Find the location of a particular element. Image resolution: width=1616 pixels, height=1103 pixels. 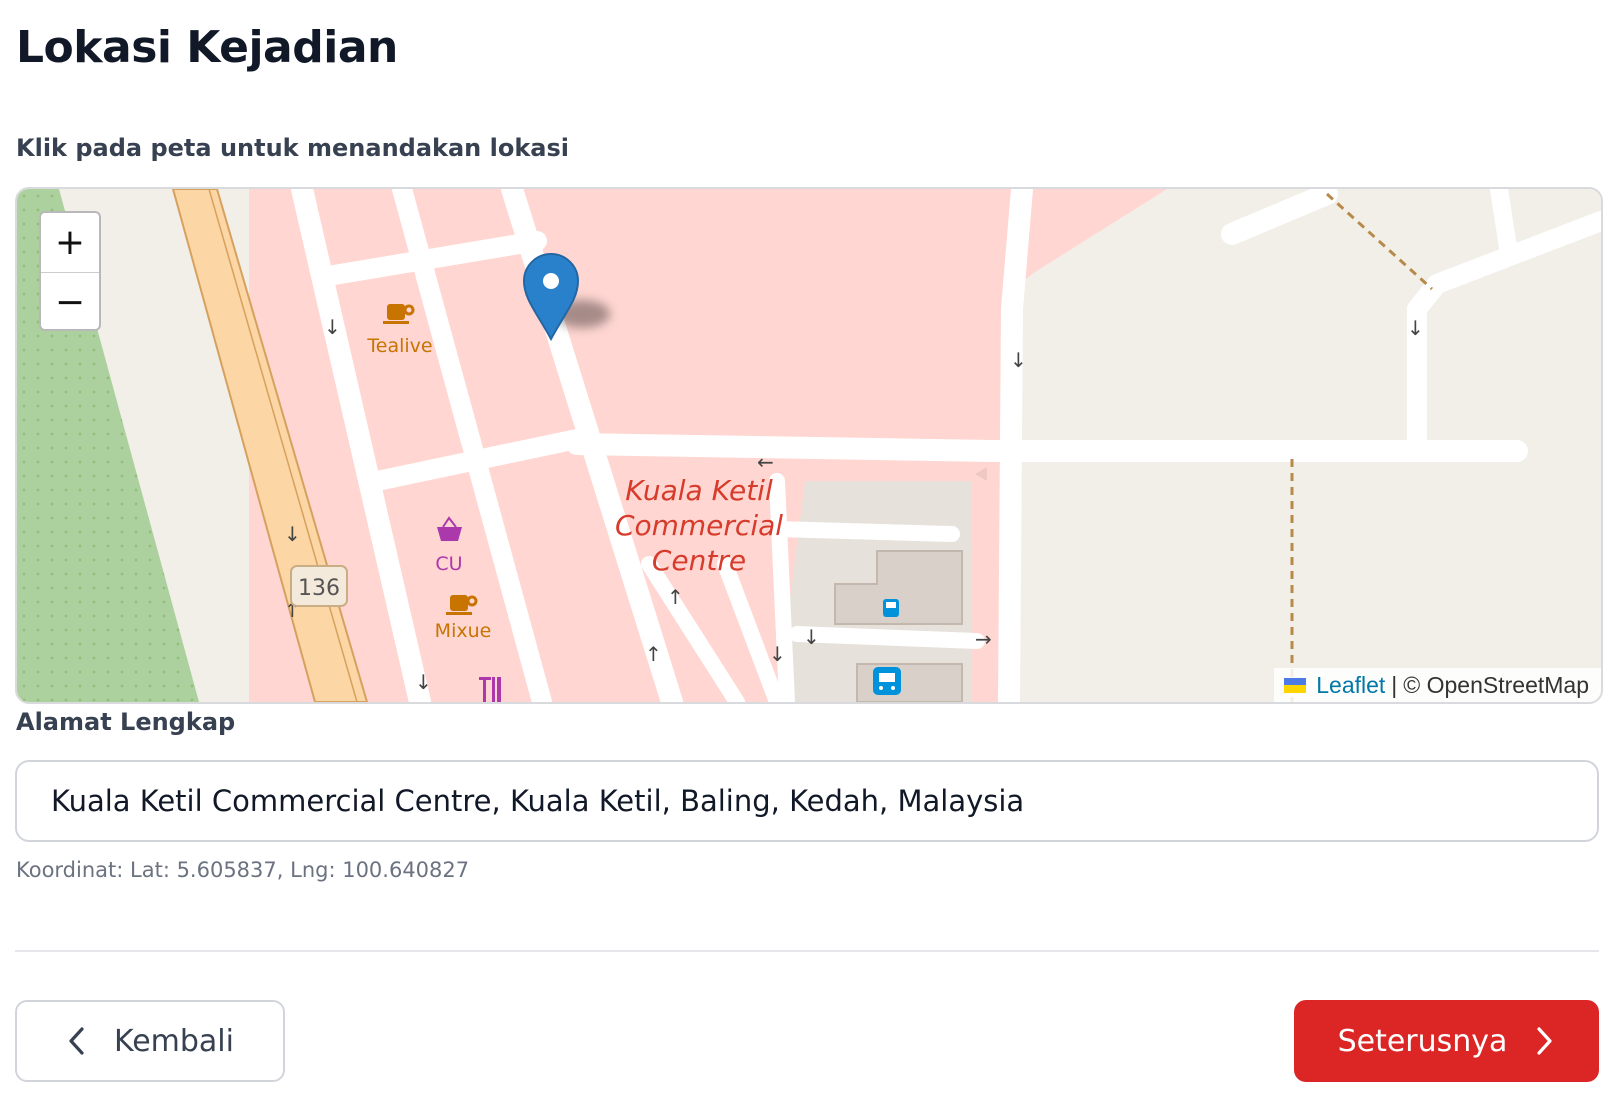

road-shield-label: 136 is located at coordinates (319, 588).